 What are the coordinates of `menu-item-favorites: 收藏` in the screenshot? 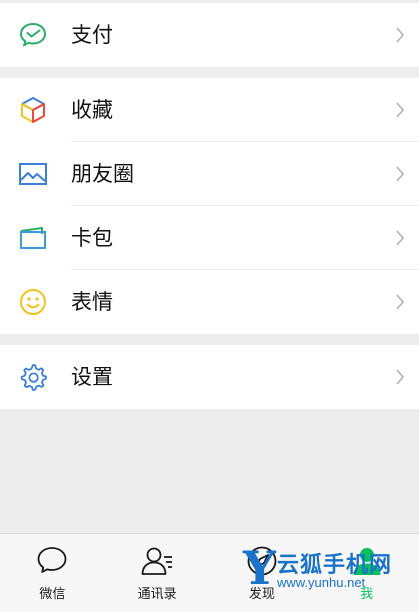 It's located at (209, 110).